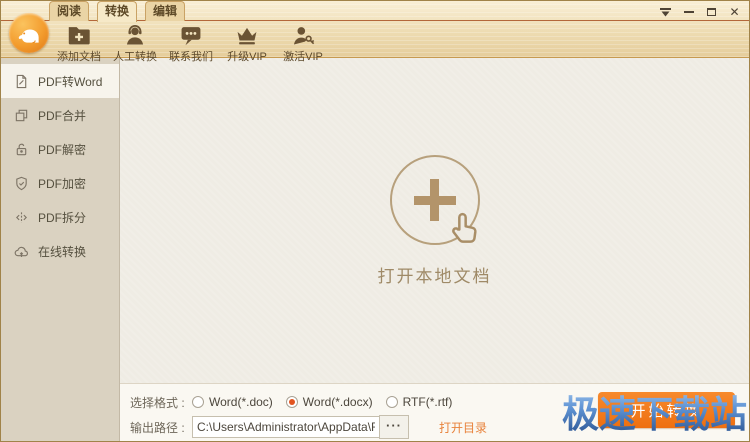 This screenshot has width=750, height=442. What do you see at coordinates (734, 12) in the screenshot?
I see `close-button: ✕` at bounding box center [734, 12].